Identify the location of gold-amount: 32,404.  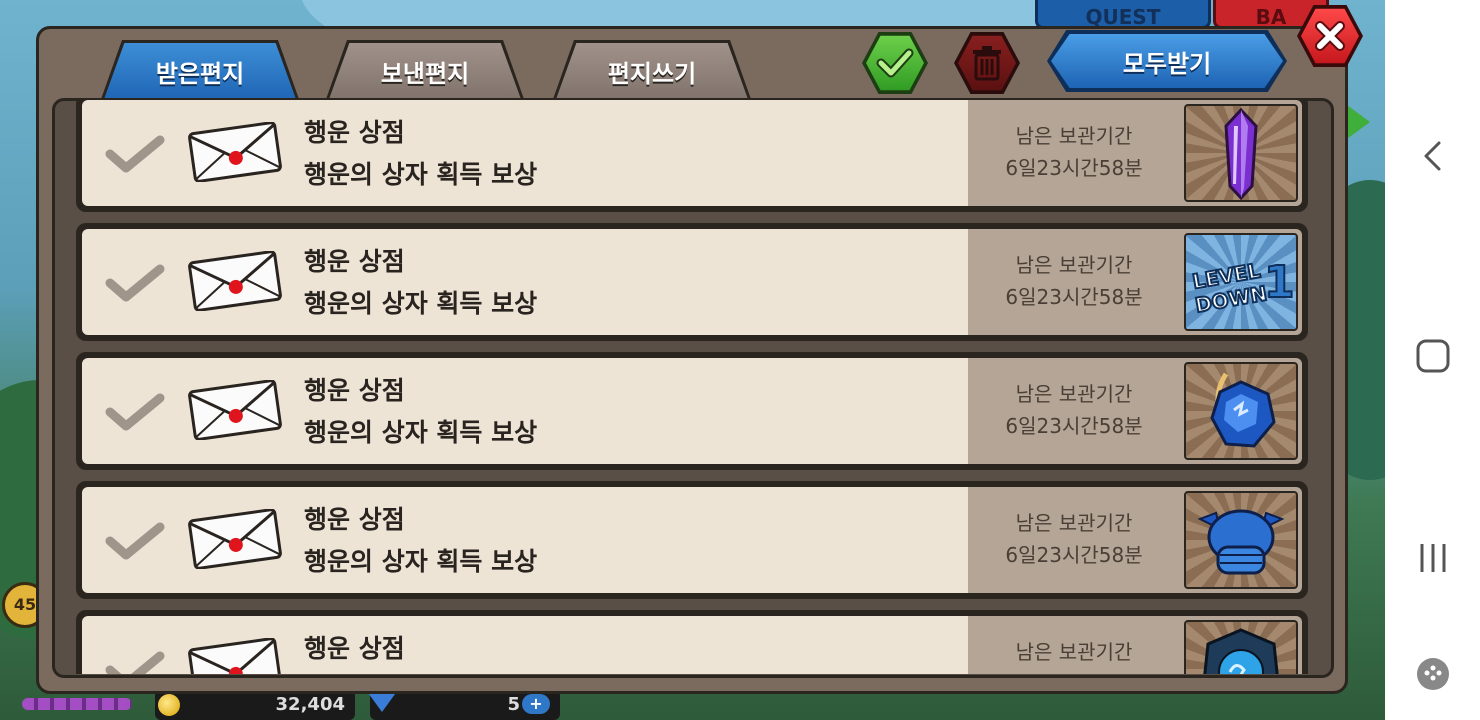
(255, 705).